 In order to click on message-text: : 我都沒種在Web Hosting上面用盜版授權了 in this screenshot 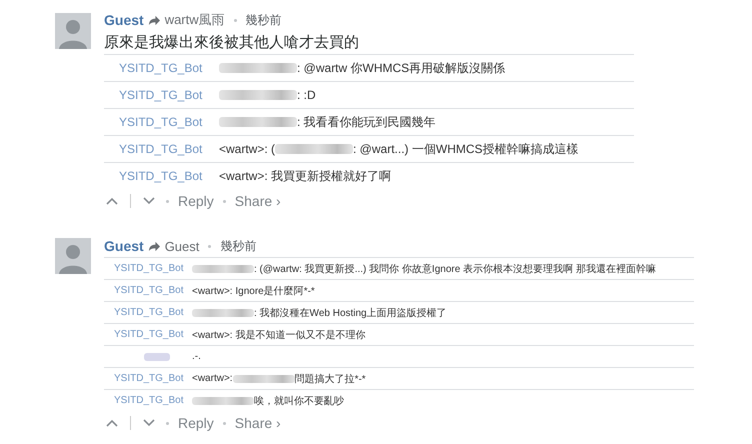, I will do `click(350, 313)`.